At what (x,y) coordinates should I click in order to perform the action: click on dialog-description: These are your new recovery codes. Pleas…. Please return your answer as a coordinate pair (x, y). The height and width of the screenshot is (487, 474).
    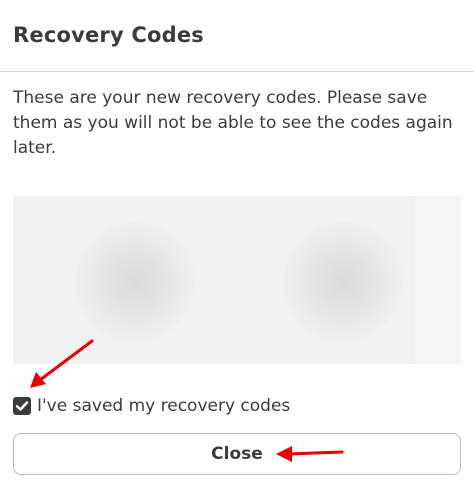
    Looking at the image, I should click on (233, 123).